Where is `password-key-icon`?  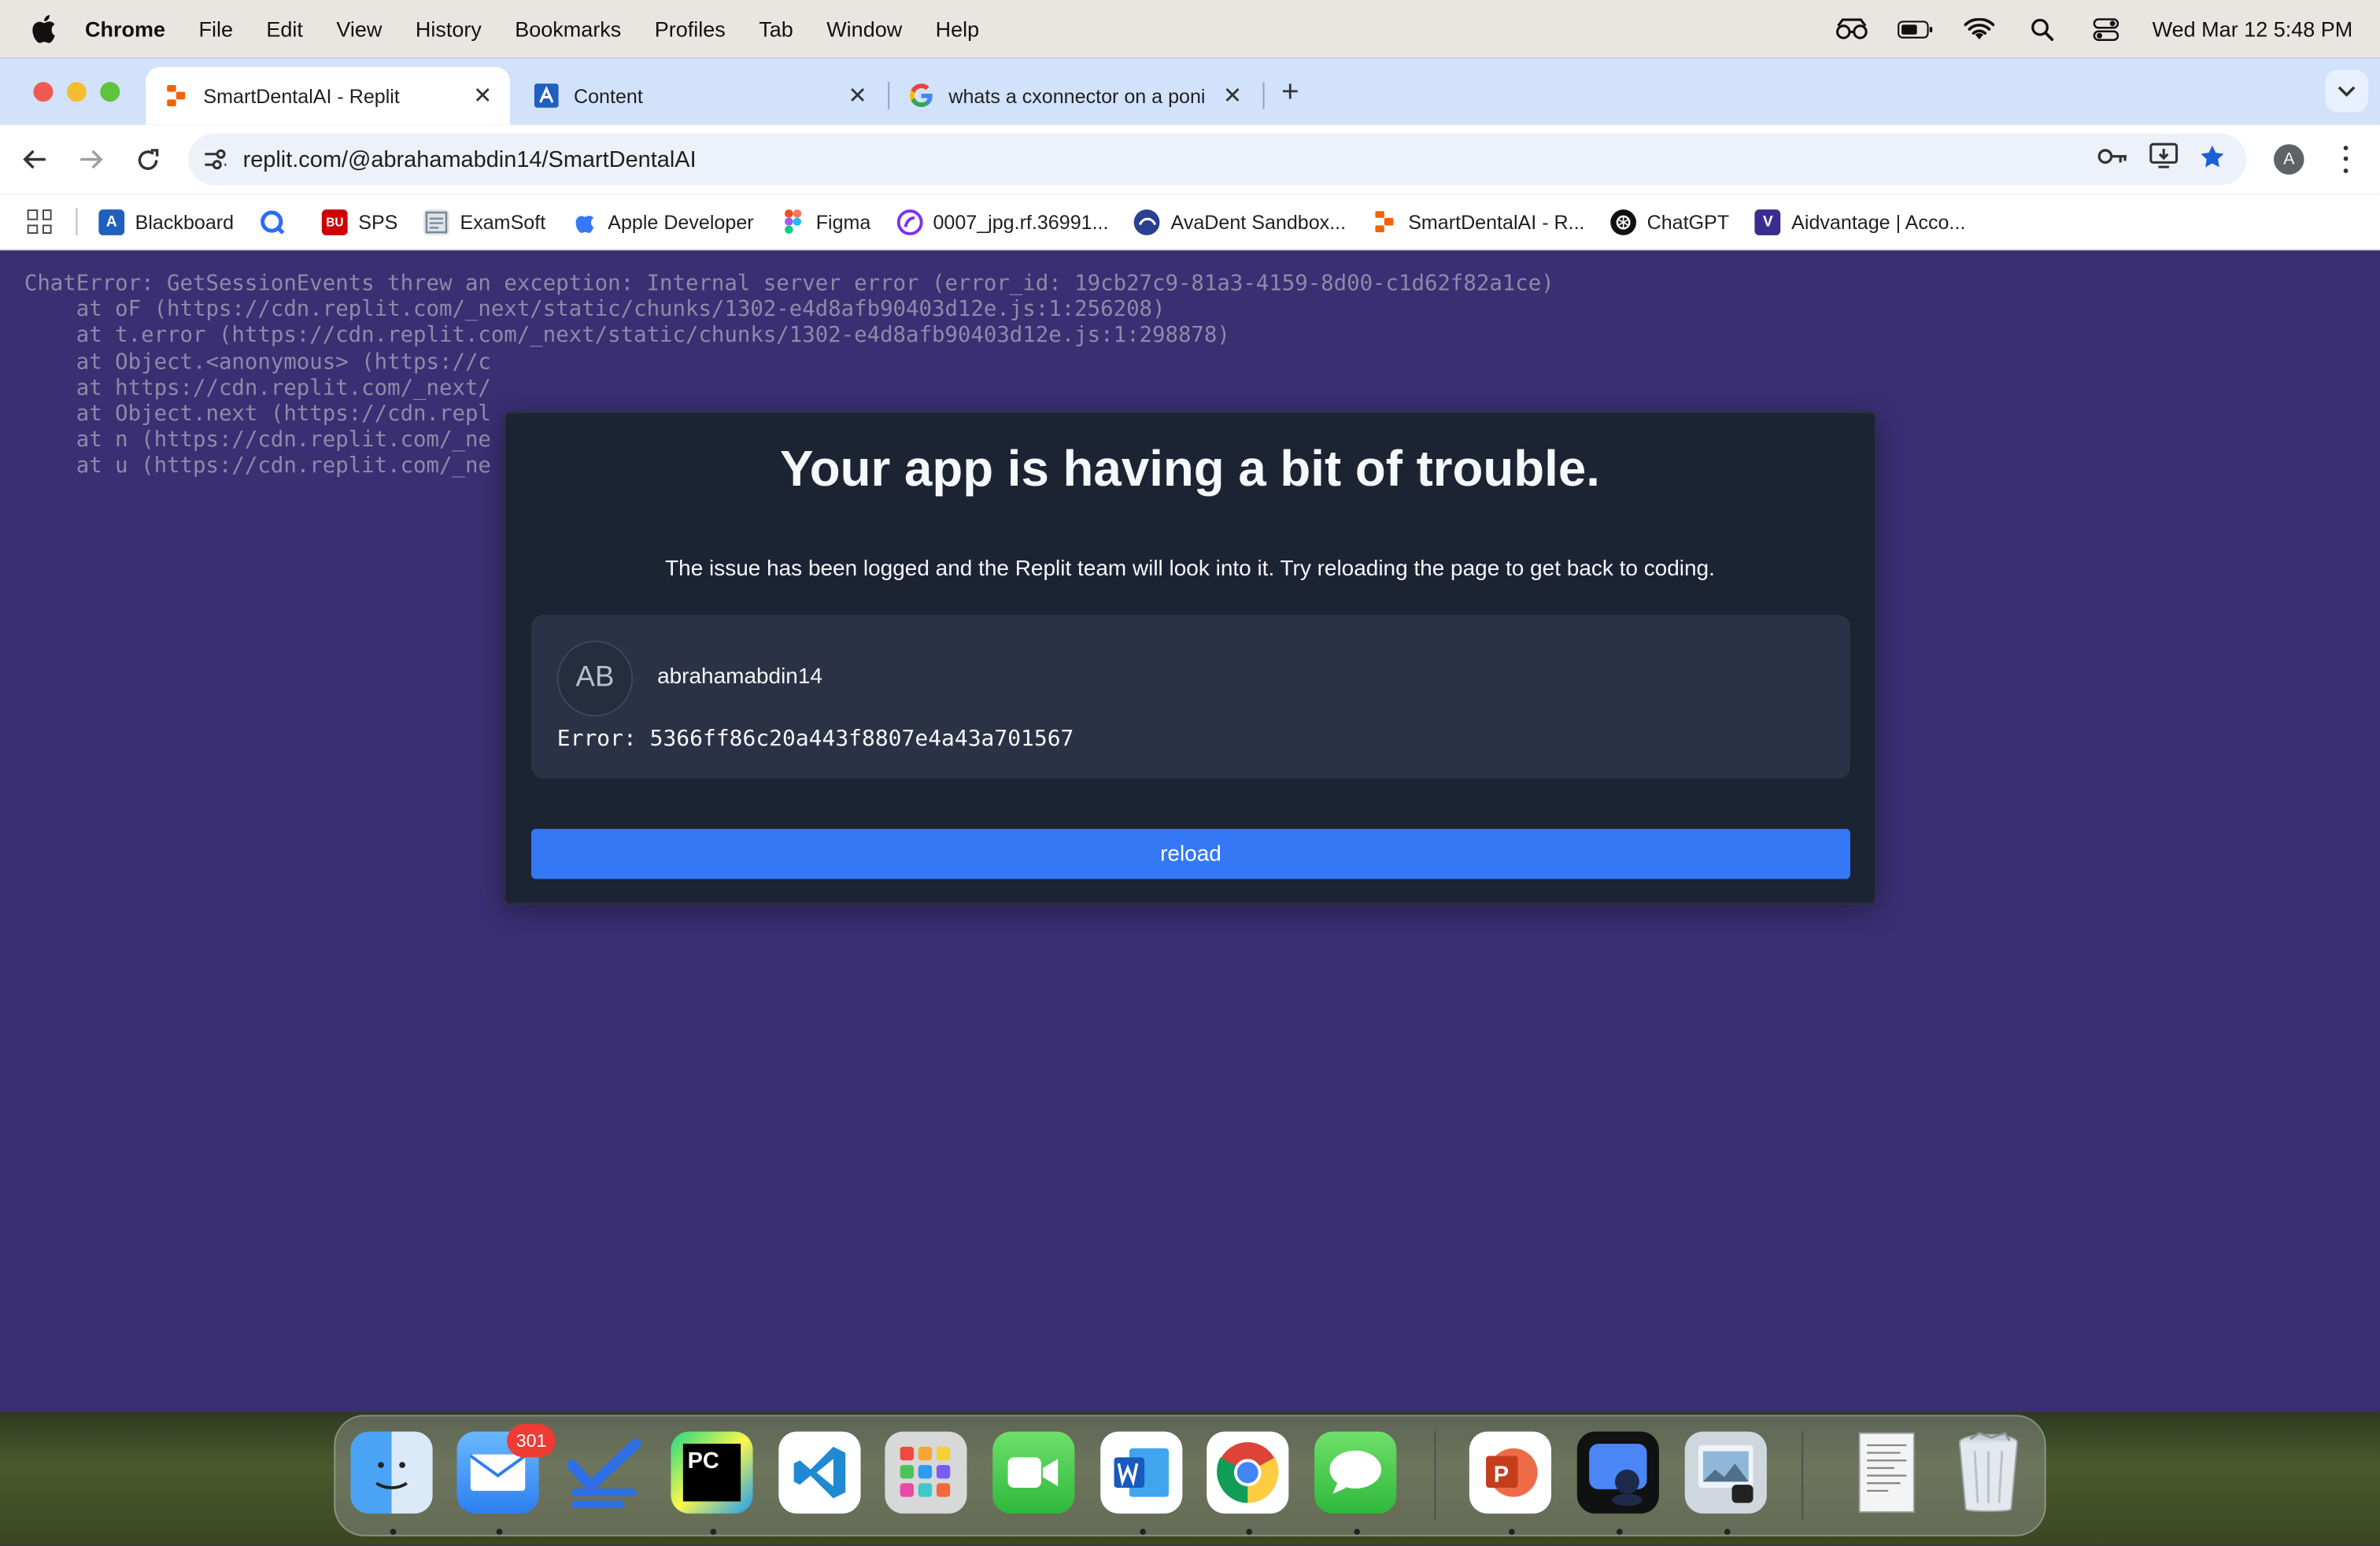
password-key-icon is located at coordinates (2112, 159).